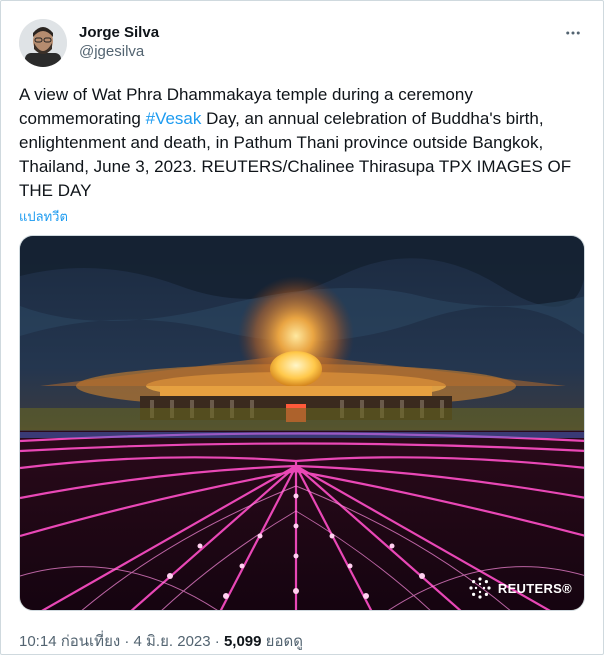  What do you see at coordinates (69, 641) in the screenshot?
I see `tweet-time: 10:14 ก่อนเที่ยง` at bounding box center [69, 641].